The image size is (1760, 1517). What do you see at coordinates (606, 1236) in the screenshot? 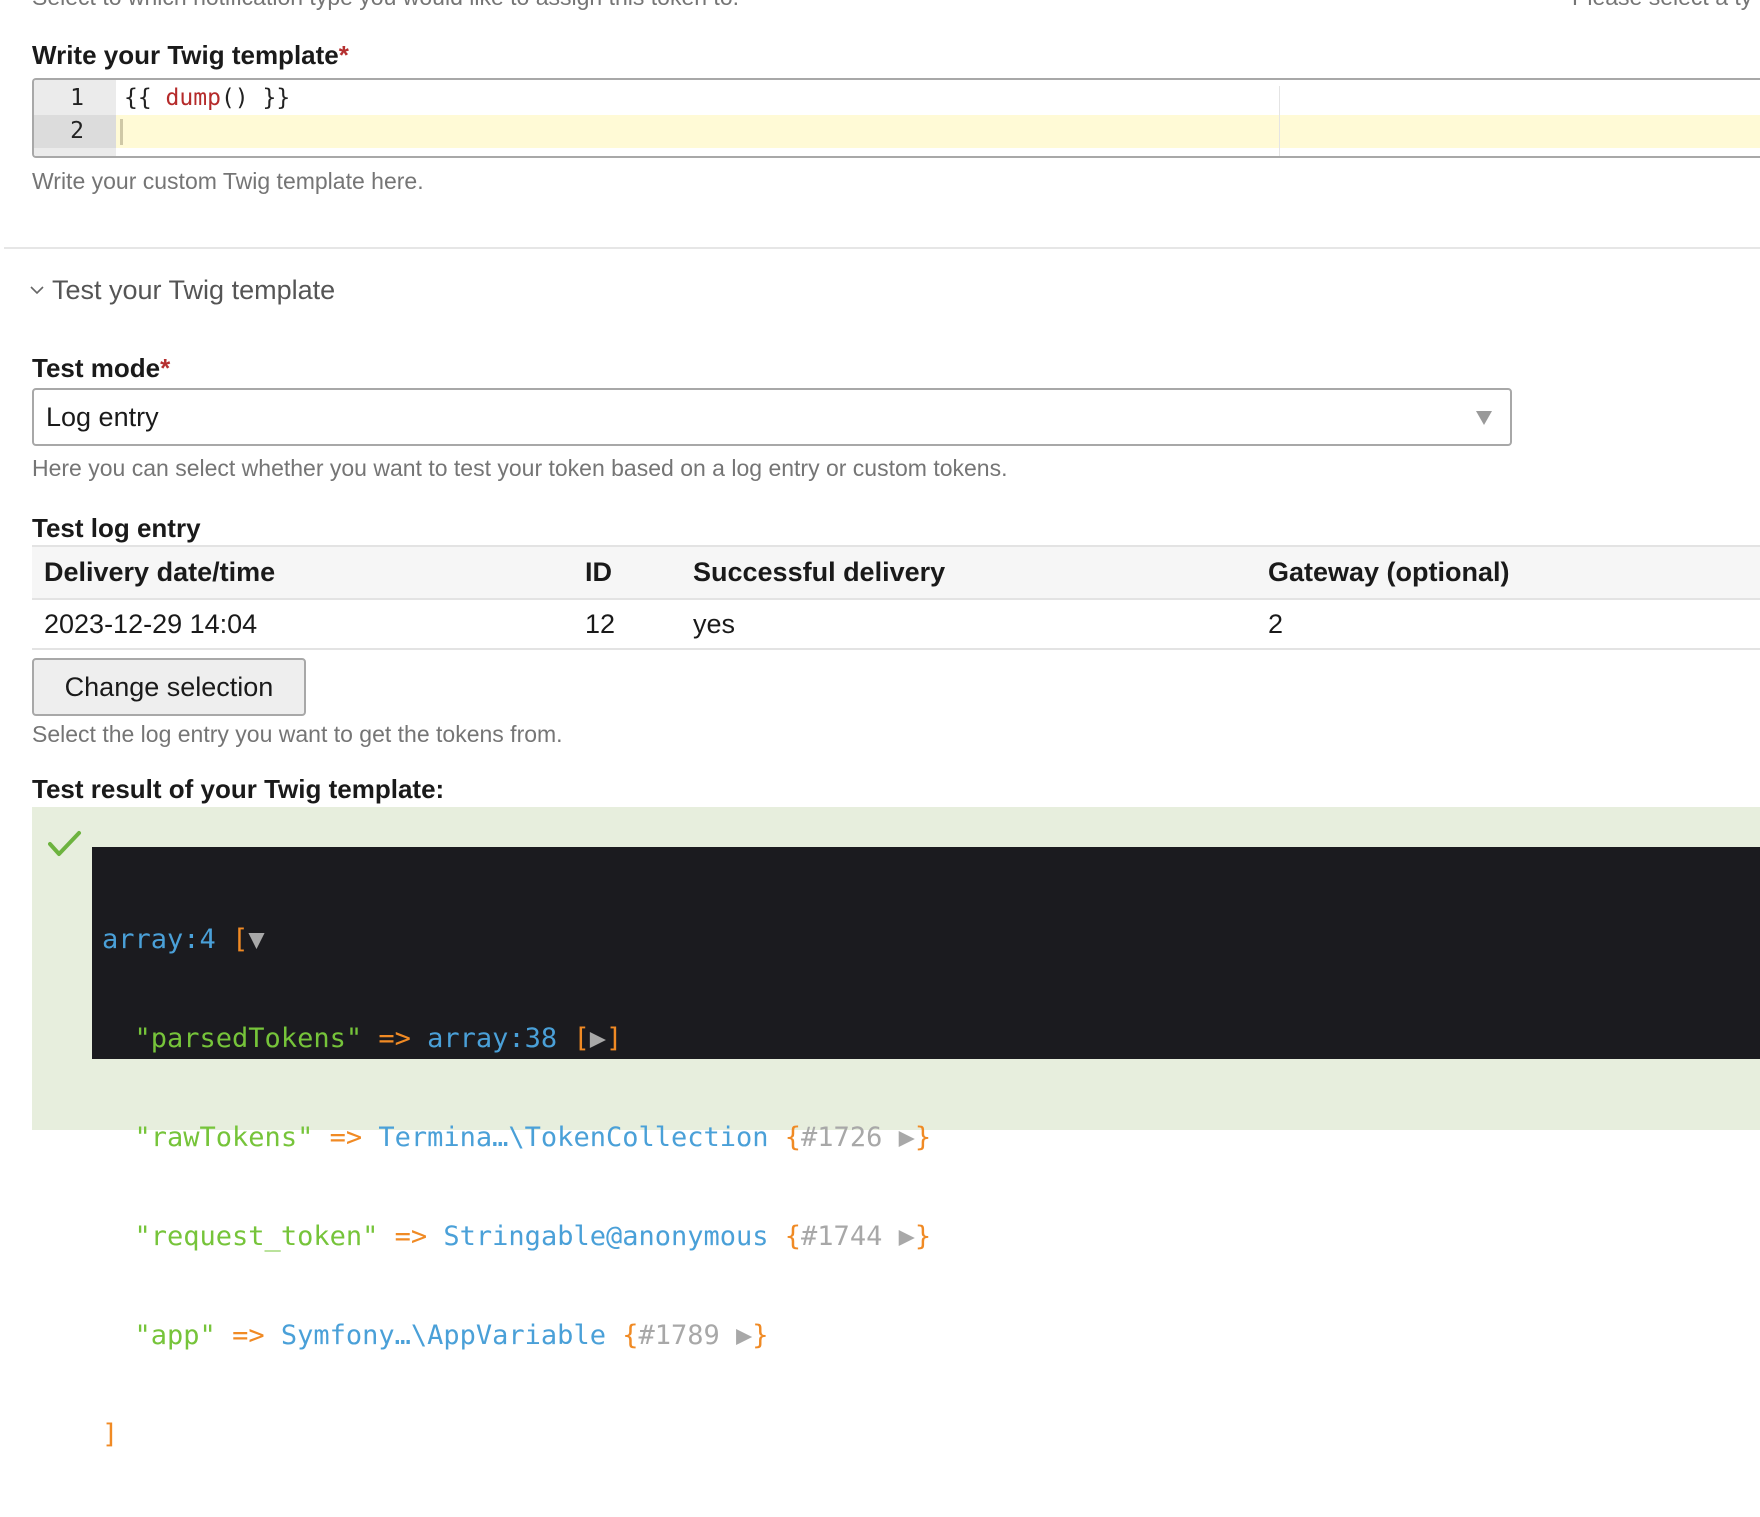
I see `dump-type: Stringable@anonymous` at bounding box center [606, 1236].